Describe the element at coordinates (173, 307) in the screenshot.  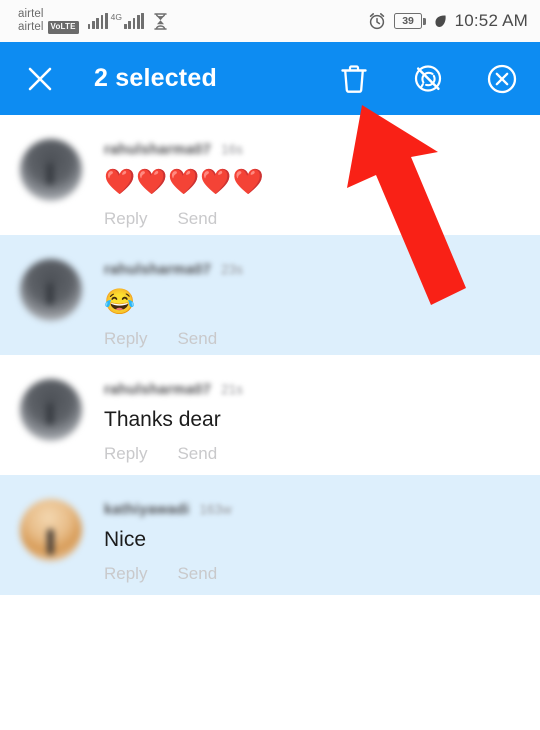
I see `comment-body: rahulsharma07 23s 😂 Reply Send` at that location.